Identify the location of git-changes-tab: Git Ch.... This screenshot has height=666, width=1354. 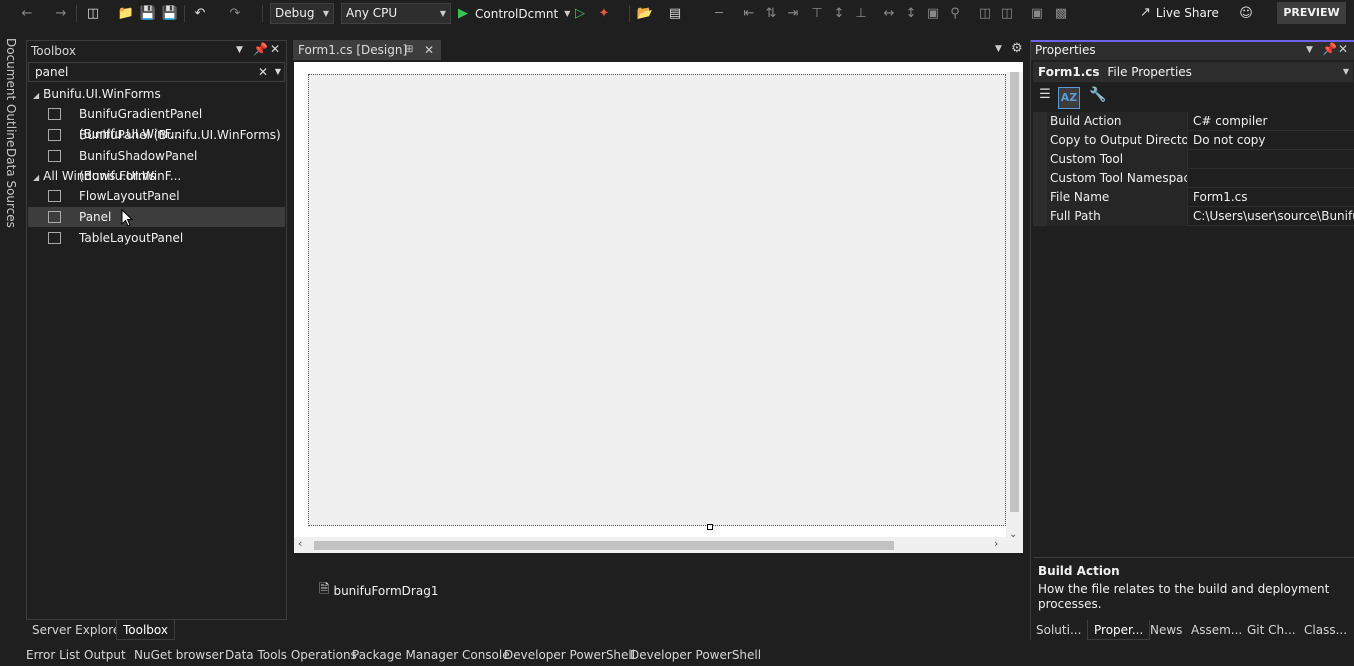
(1271, 630).